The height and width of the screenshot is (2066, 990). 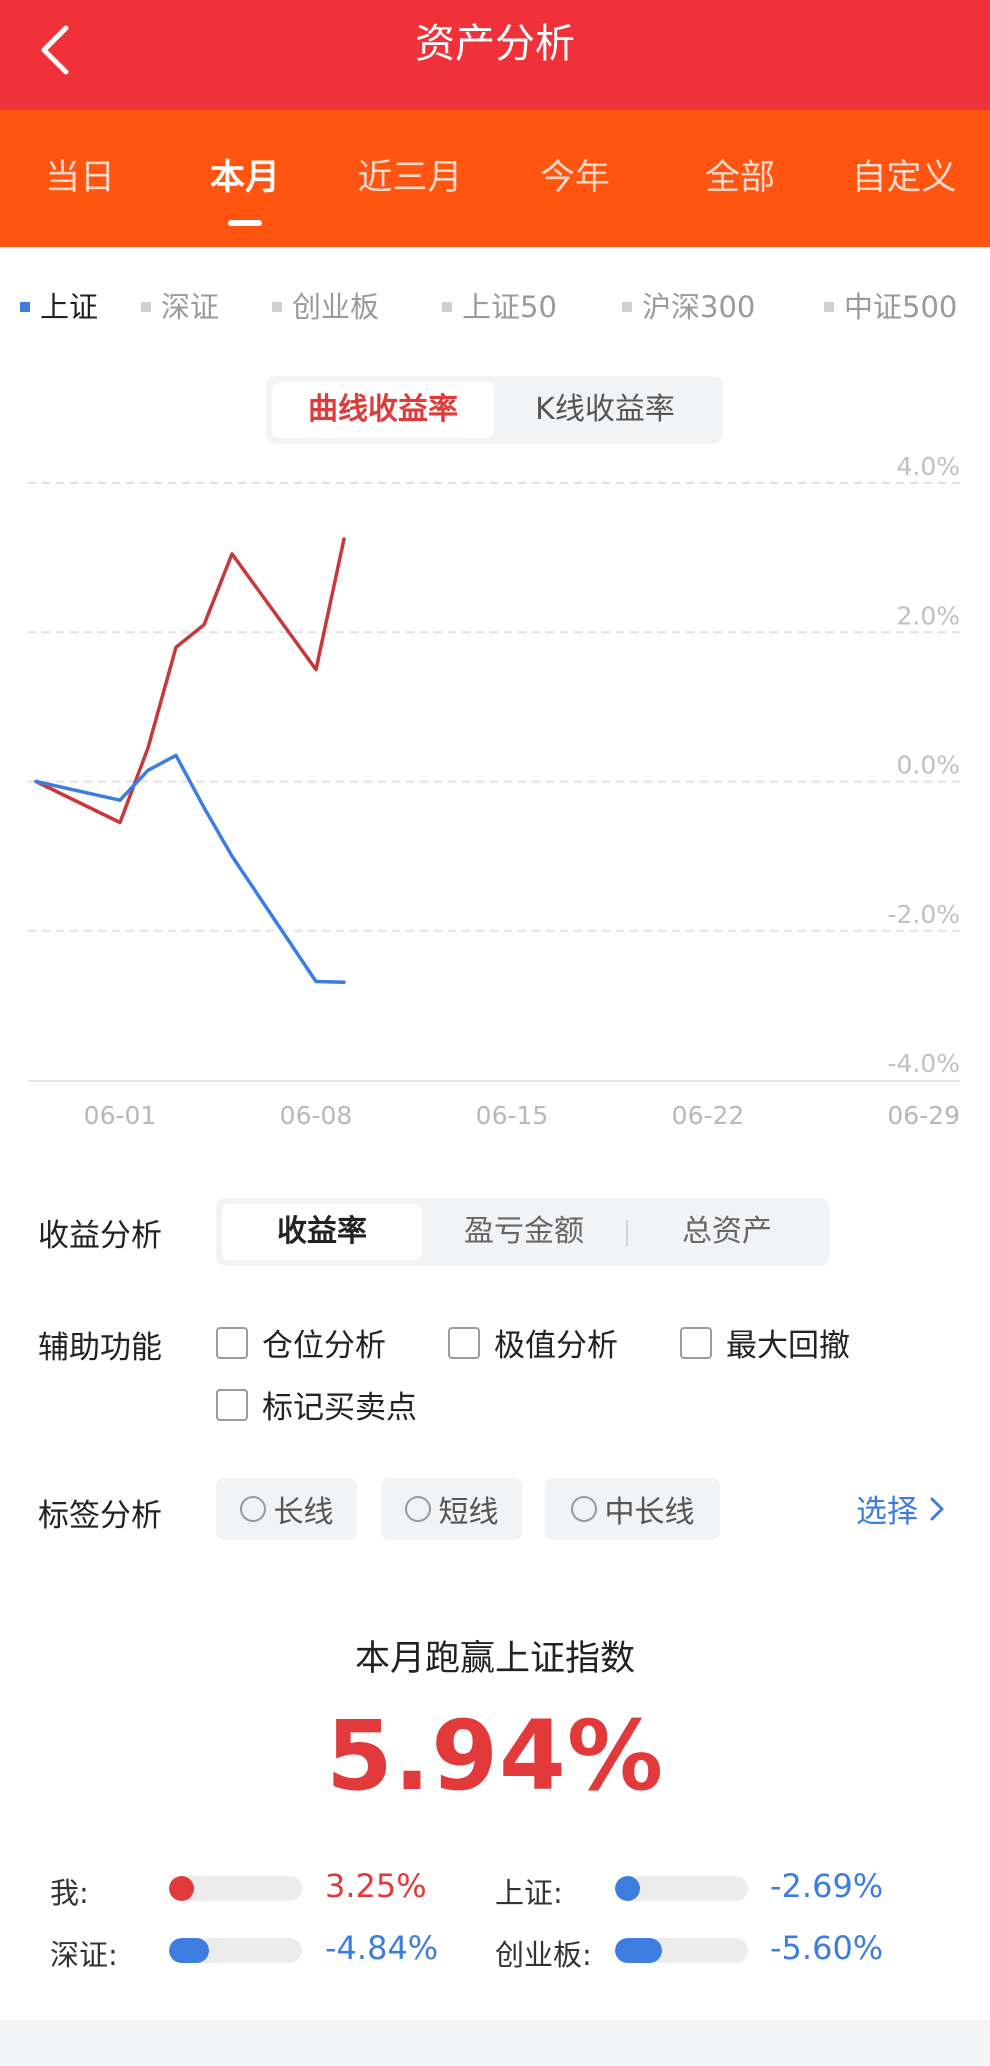 I want to click on tab-three-months: 近三月, so click(x=410, y=178).